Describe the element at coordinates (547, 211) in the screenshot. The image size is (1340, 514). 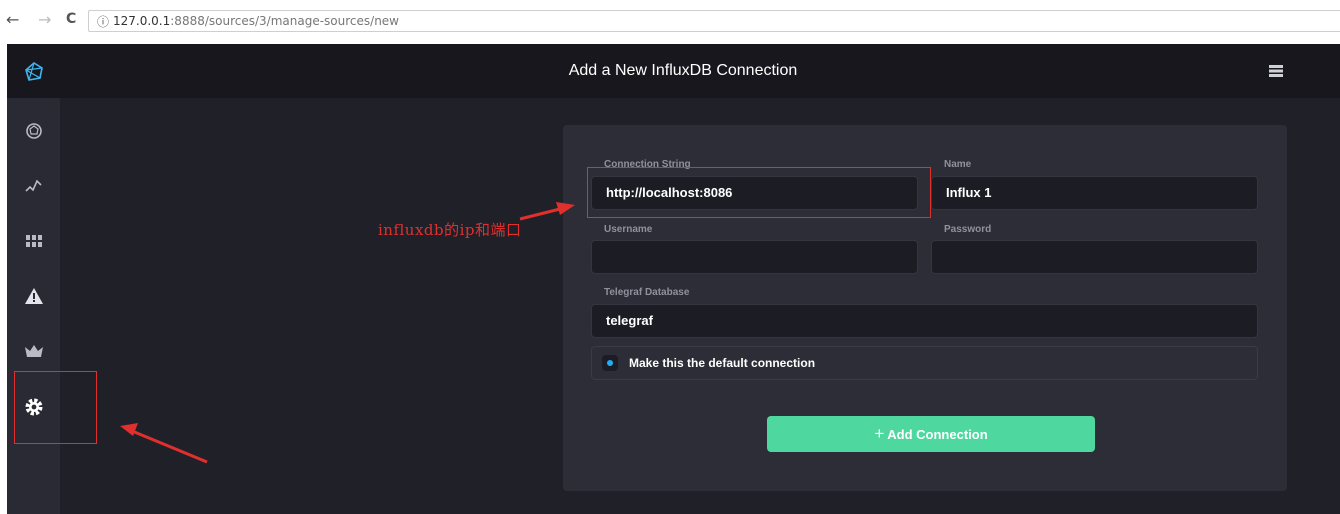
I see `arrow-to-connection` at that location.